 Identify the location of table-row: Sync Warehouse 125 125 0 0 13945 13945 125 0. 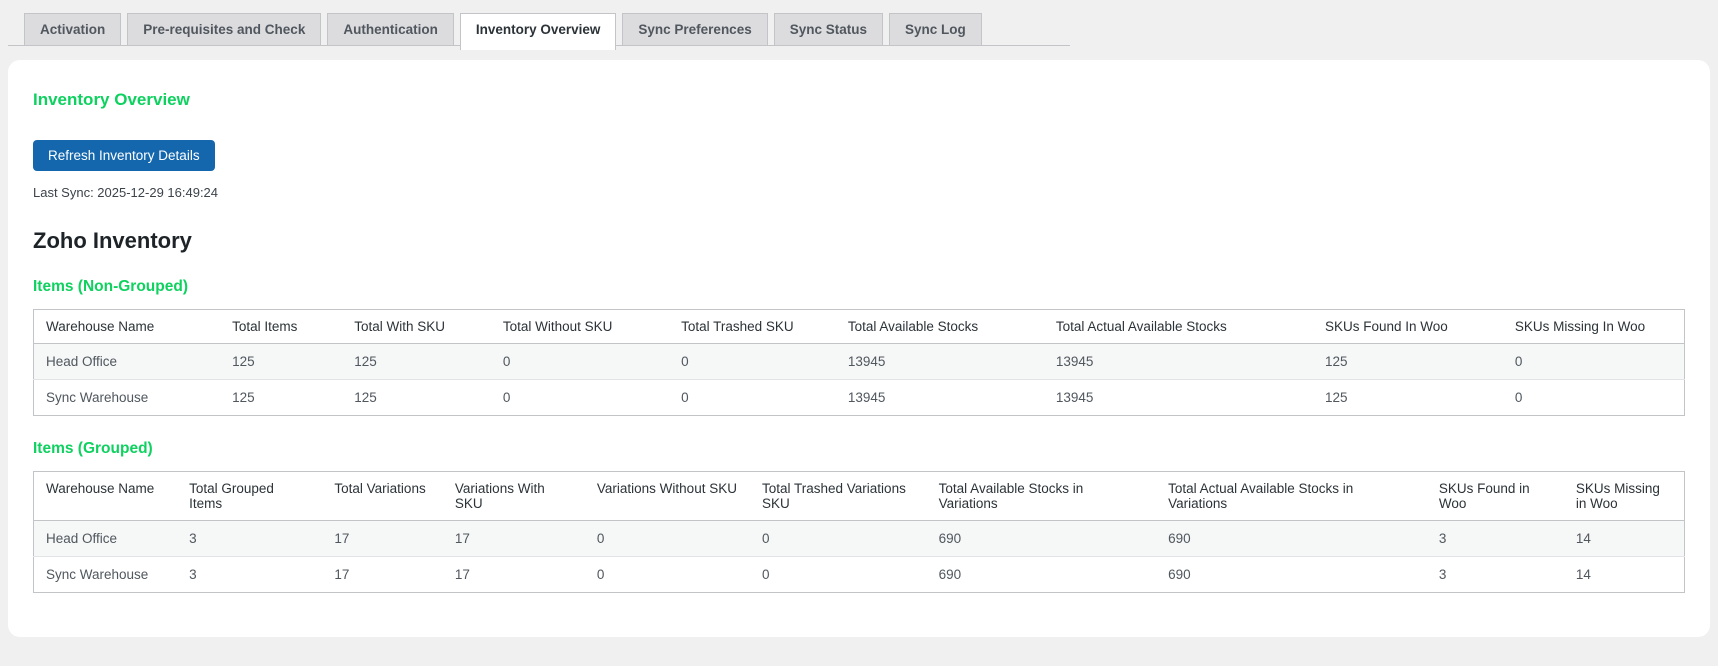
(859, 397).